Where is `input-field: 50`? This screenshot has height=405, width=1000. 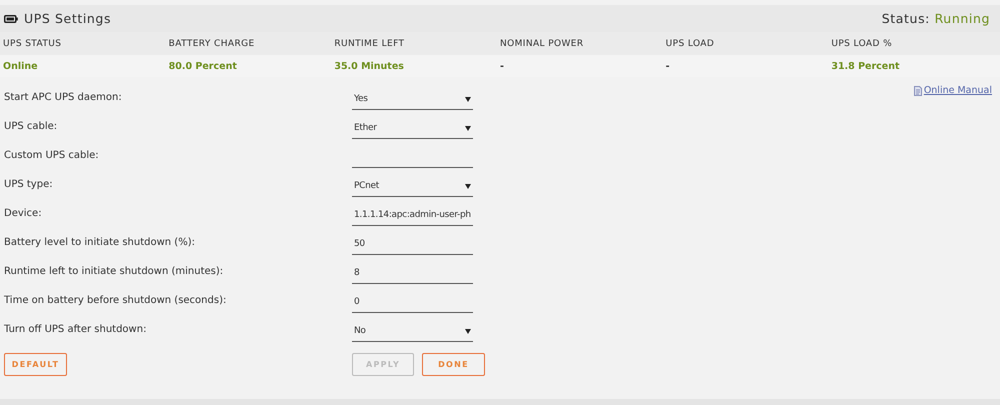 input-field: 50 is located at coordinates (412, 244).